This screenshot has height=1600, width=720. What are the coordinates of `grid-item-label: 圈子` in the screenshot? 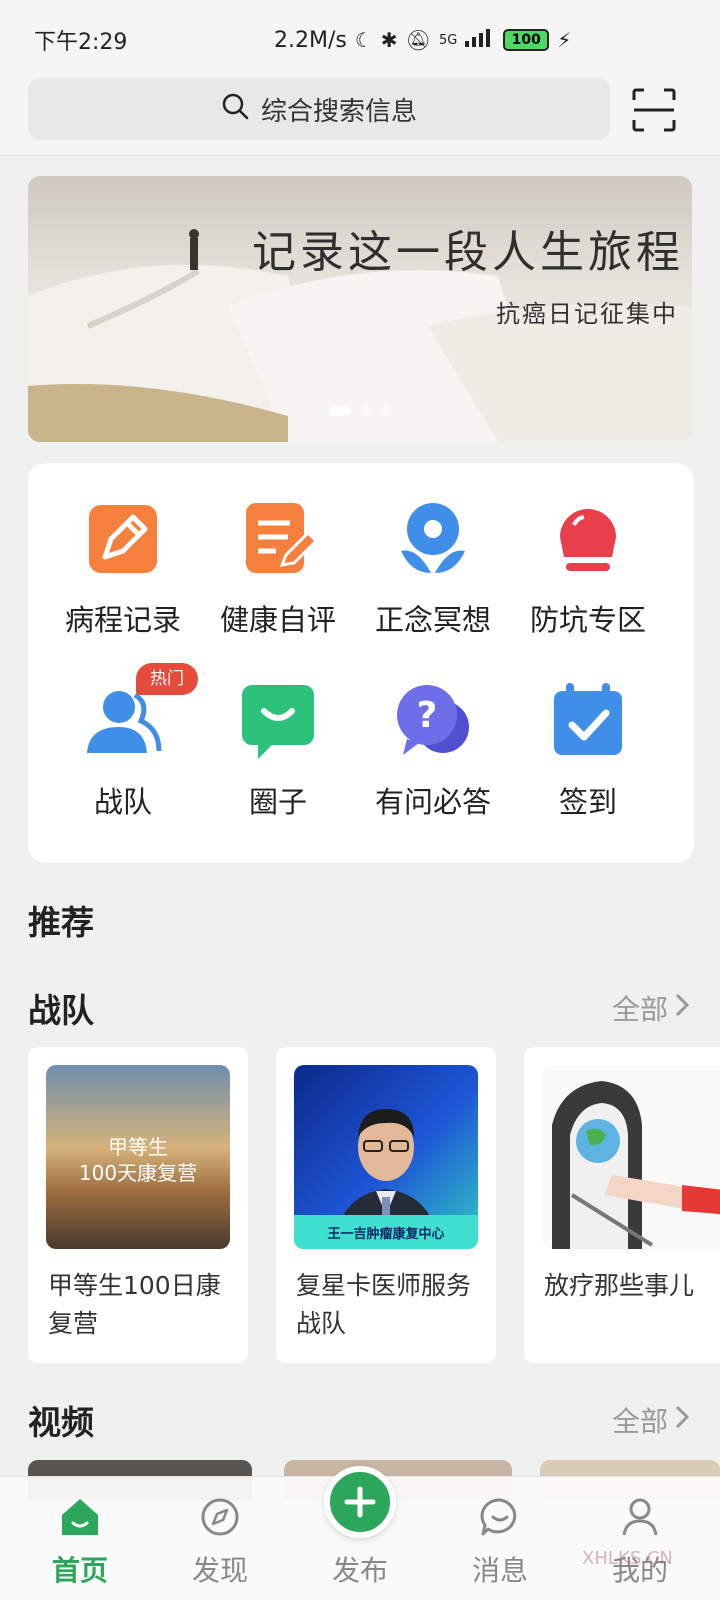 It's located at (277, 802).